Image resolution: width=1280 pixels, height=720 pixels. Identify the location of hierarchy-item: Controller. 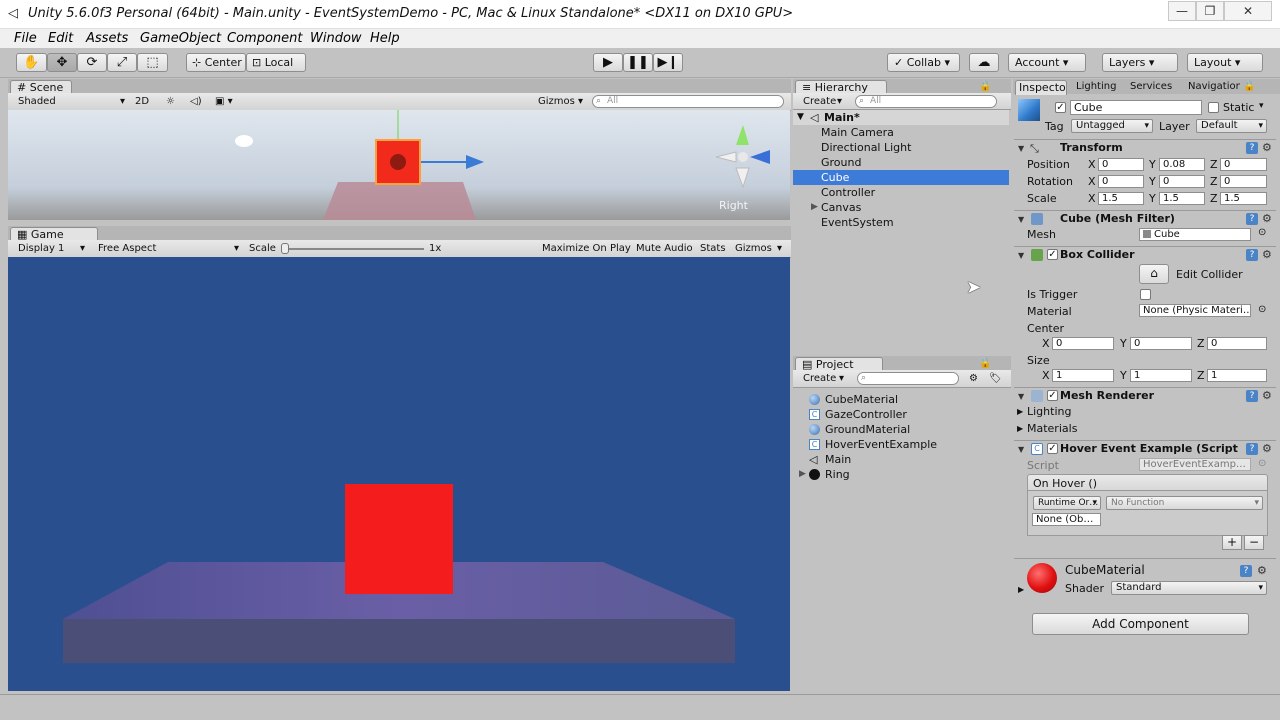
(901, 192).